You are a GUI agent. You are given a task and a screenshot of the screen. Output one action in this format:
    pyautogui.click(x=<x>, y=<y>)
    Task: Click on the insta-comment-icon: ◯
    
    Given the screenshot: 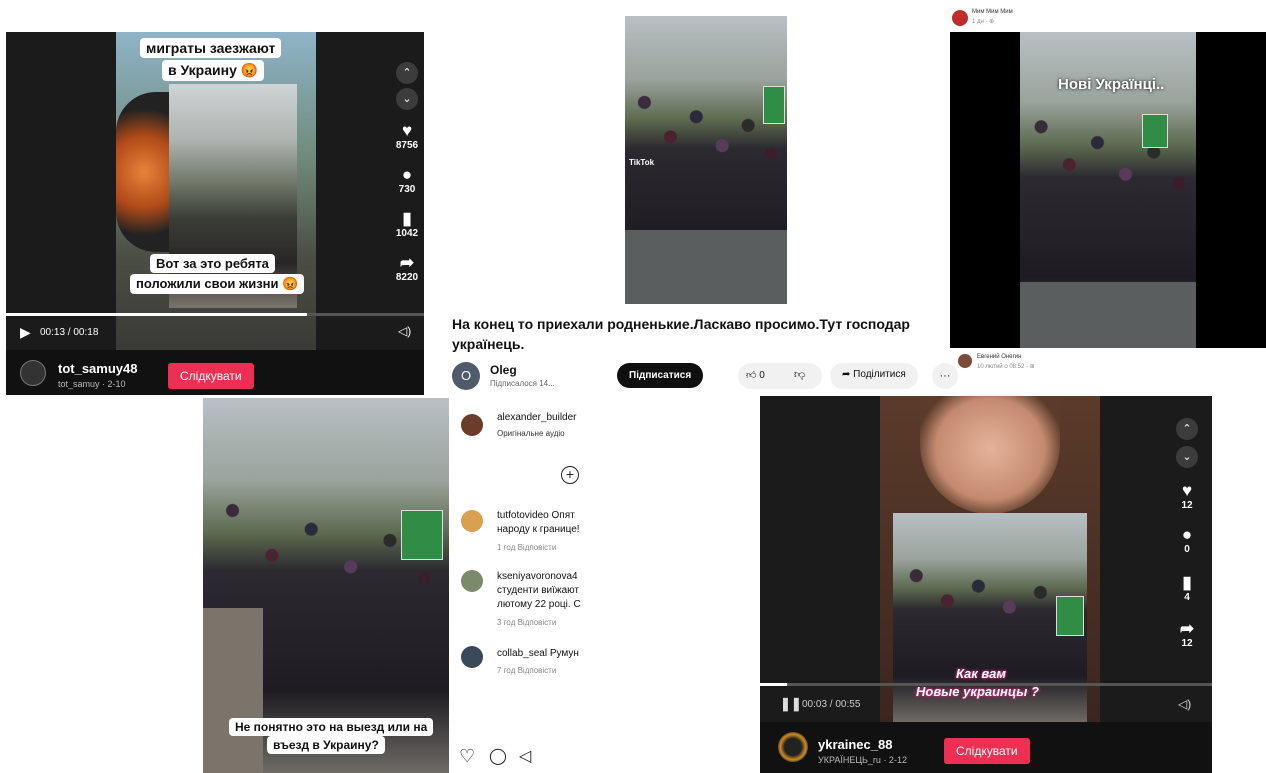 What is the action you would take?
    pyautogui.click(x=498, y=756)
    